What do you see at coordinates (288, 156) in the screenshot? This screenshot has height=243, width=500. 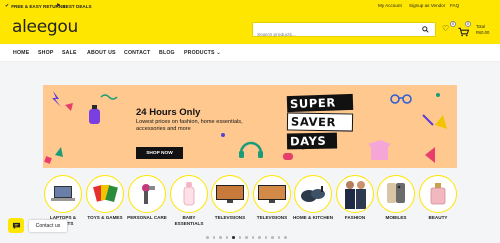 I see `gamepad-icon` at bounding box center [288, 156].